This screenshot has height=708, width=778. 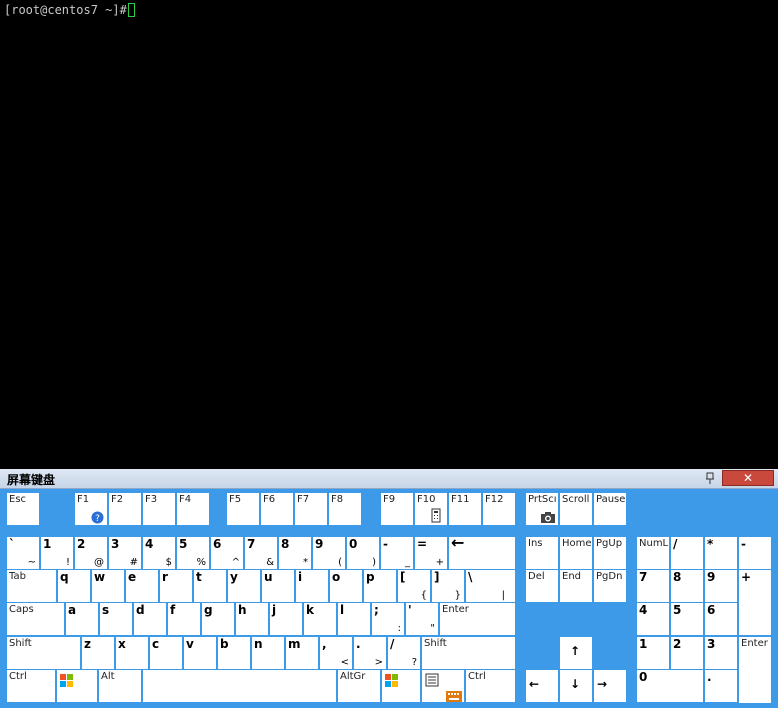 What do you see at coordinates (244, 586) in the screenshot?
I see `key-y: y` at bounding box center [244, 586].